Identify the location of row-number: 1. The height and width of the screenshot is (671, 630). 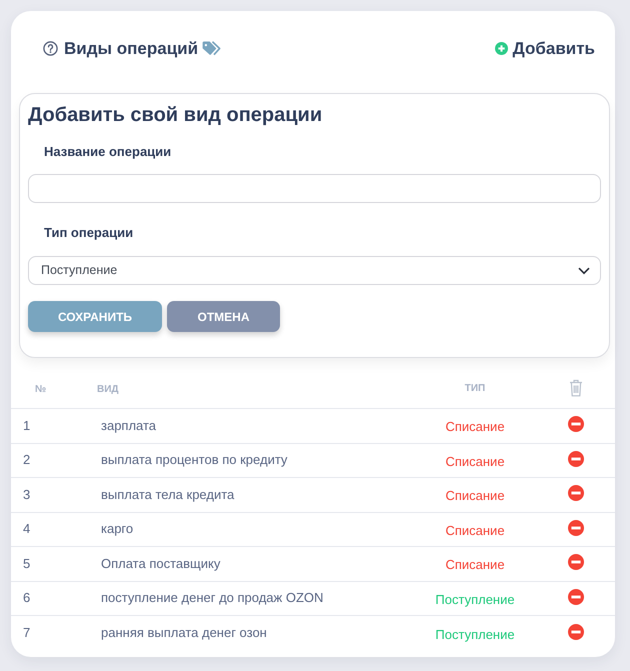
(26, 425).